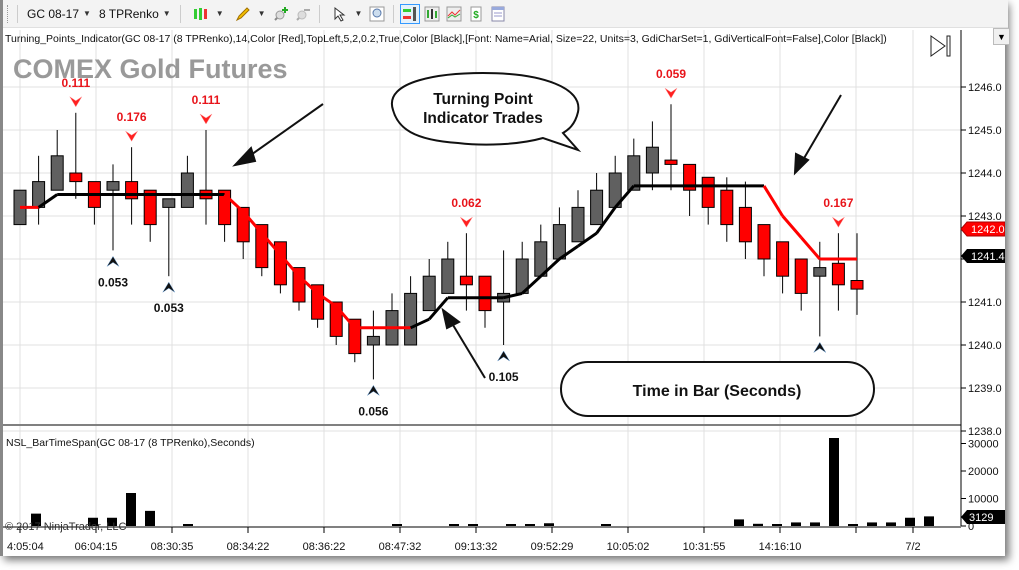 The height and width of the screenshot is (570, 1019). Describe the element at coordinates (985, 389) in the screenshot. I see `price-tick-label: 1239.0` at that location.